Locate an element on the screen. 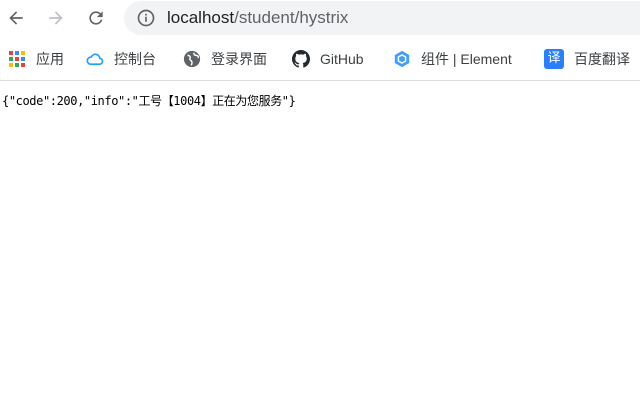 This screenshot has width=640, height=408. bookmark-label: 应用 is located at coordinates (50, 59).